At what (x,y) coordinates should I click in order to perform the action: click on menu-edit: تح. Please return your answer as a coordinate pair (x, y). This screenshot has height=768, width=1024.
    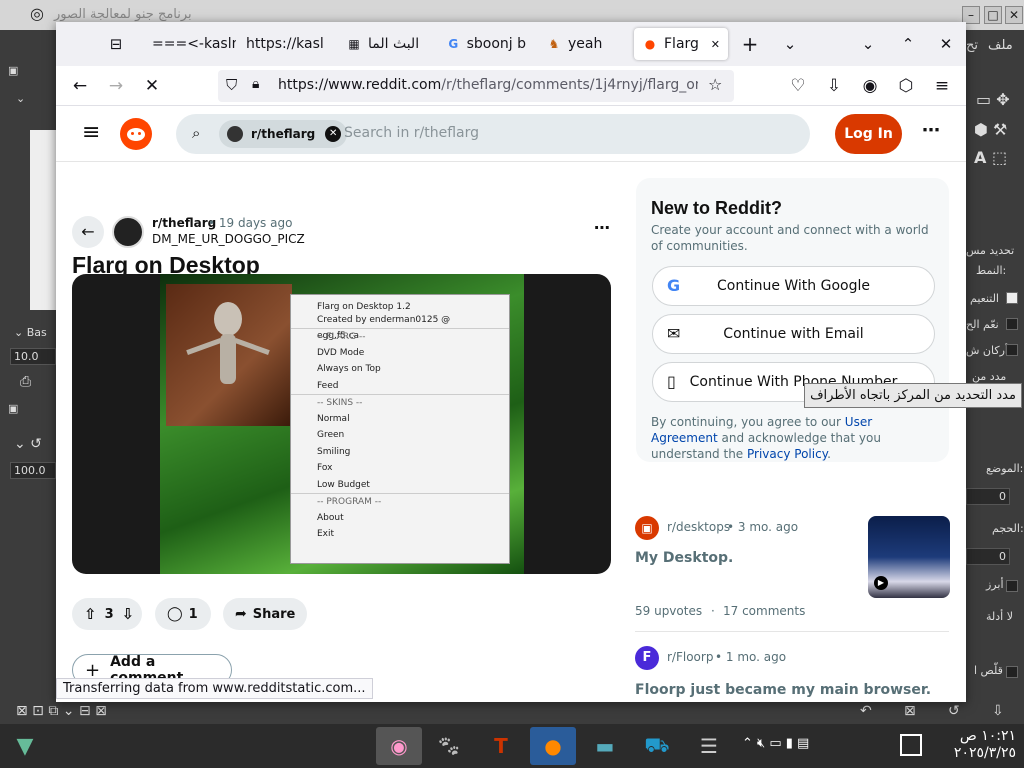
    Looking at the image, I should click on (972, 45).